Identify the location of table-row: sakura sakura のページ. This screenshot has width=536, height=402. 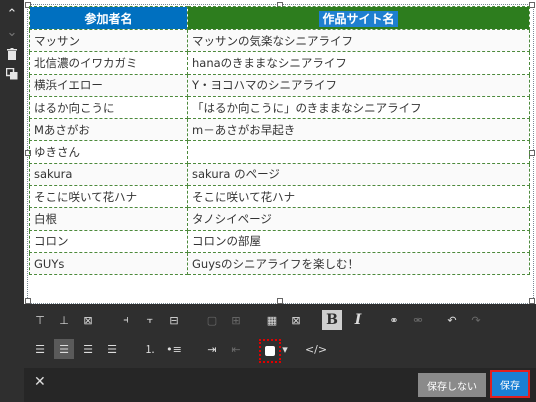
(279, 174).